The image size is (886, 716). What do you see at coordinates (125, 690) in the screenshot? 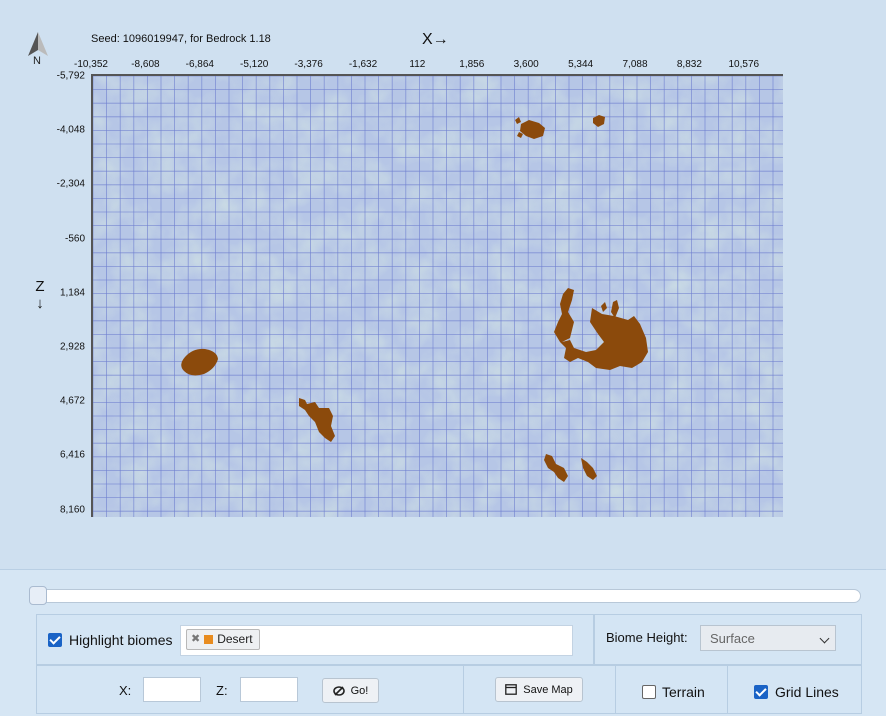
I see `x-coord-label: X:` at bounding box center [125, 690].